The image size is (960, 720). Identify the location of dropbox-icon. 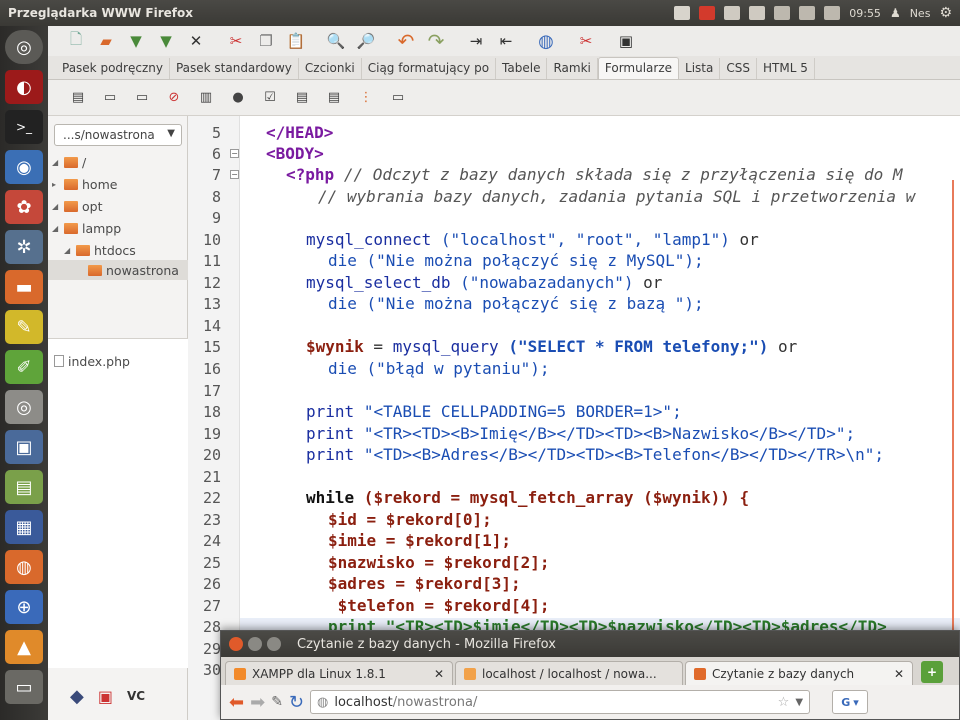
(732, 13).